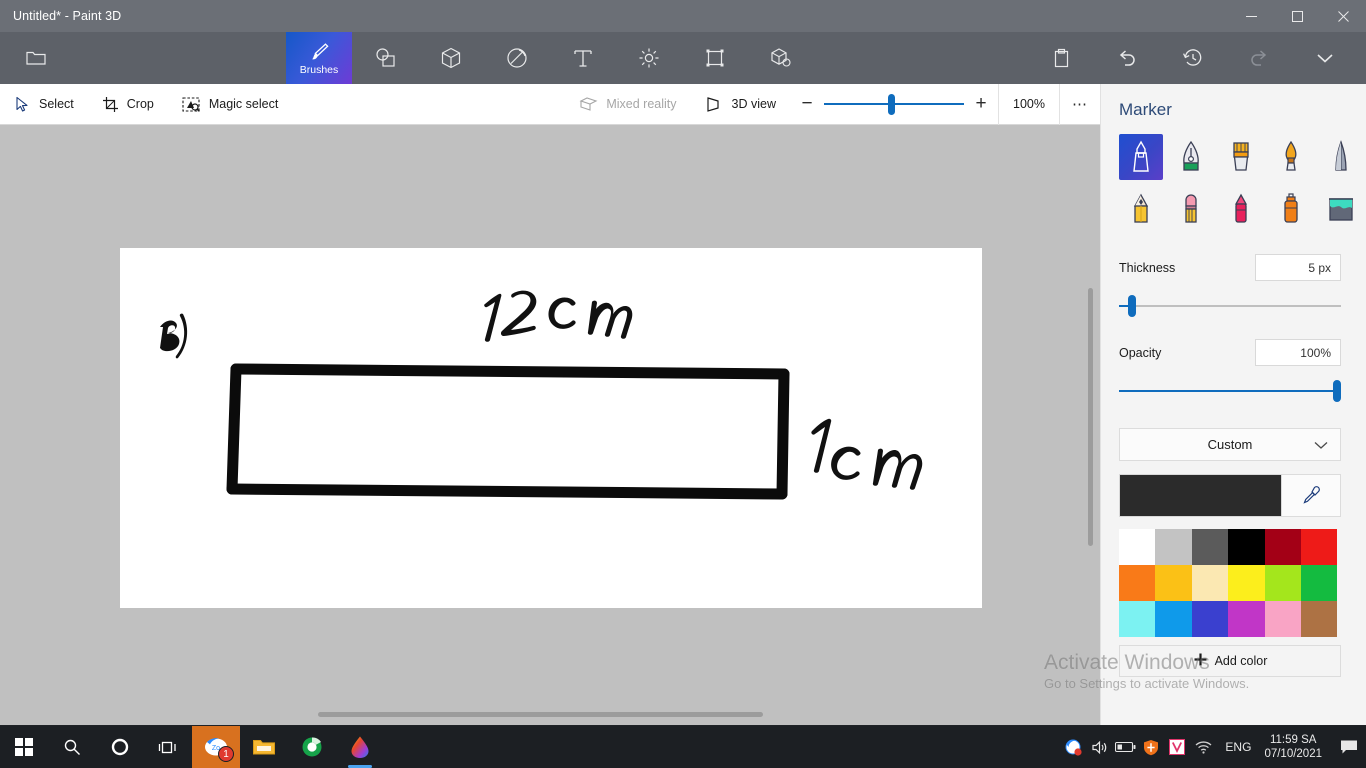  Describe the element at coordinates (1029, 104) in the screenshot. I see `zoom-level-label: 100%` at that location.